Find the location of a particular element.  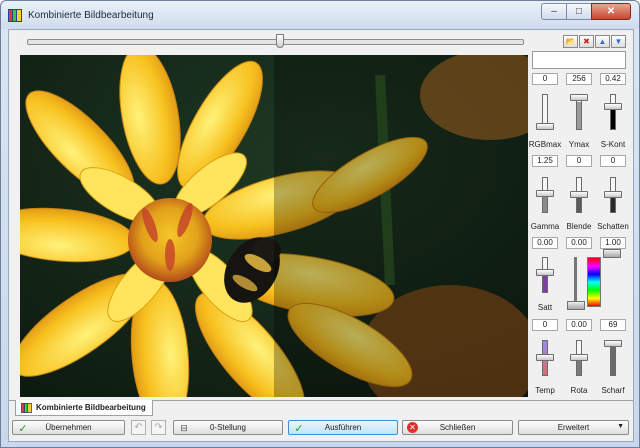

temp-slider is located at coordinates (545, 358).